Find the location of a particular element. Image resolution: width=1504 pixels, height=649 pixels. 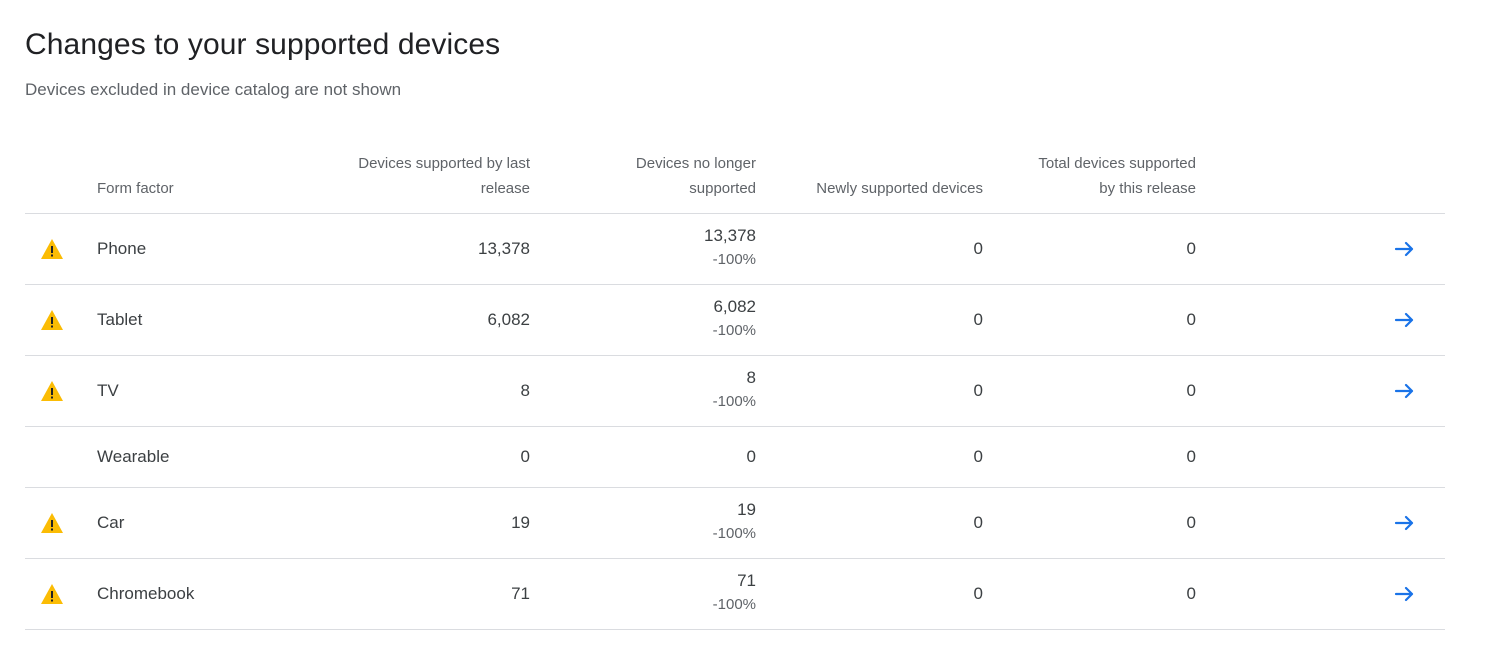

table-row: Car 19 19 -100% 0 0 is located at coordinates (735, 523).